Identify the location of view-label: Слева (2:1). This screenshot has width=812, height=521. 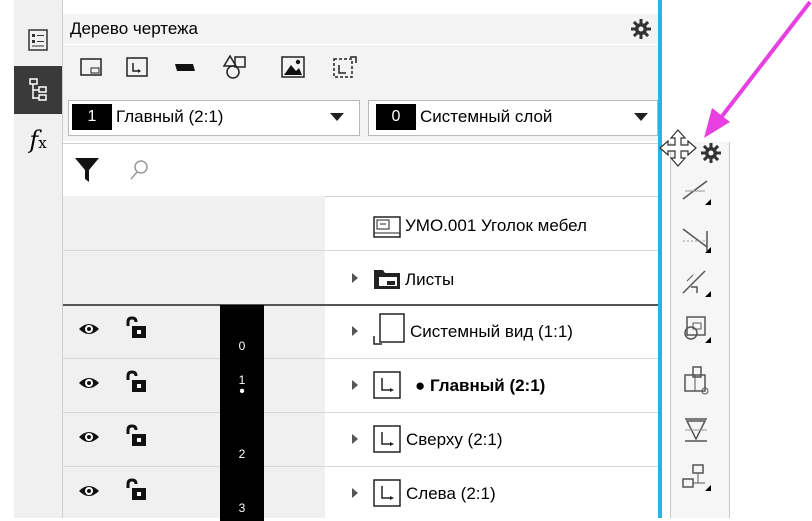
(451, 494).